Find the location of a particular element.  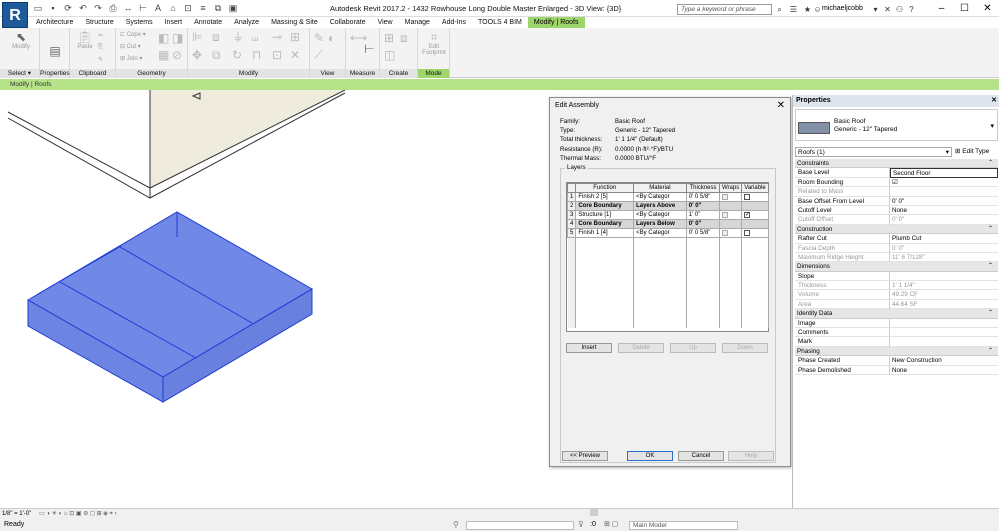

cope-button: ⊏ Cope ▾ is located at coordinates (133, 34).